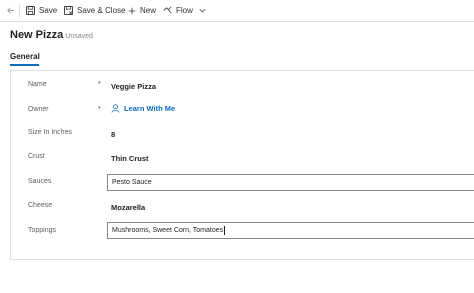 This screenshot has width=474, height=293. Describe the element at coordinates (37, 35) in the screenshot. I see `page-title: New Pizza` at that location.